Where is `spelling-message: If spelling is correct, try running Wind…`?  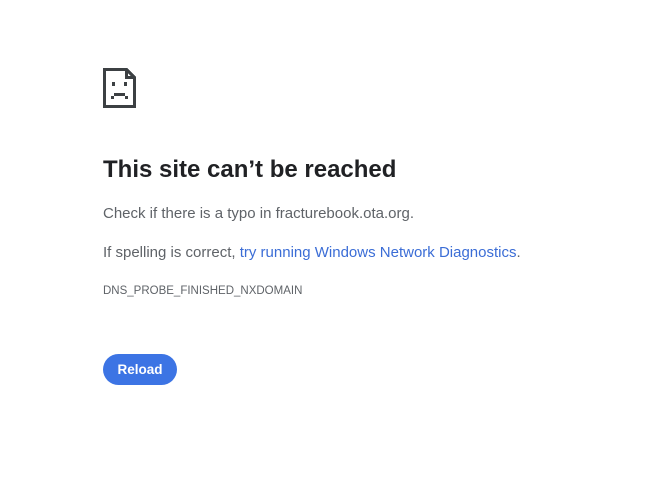
spelling-message: If spelling is correct, try running Wind… is located at coordinates (312, 252).